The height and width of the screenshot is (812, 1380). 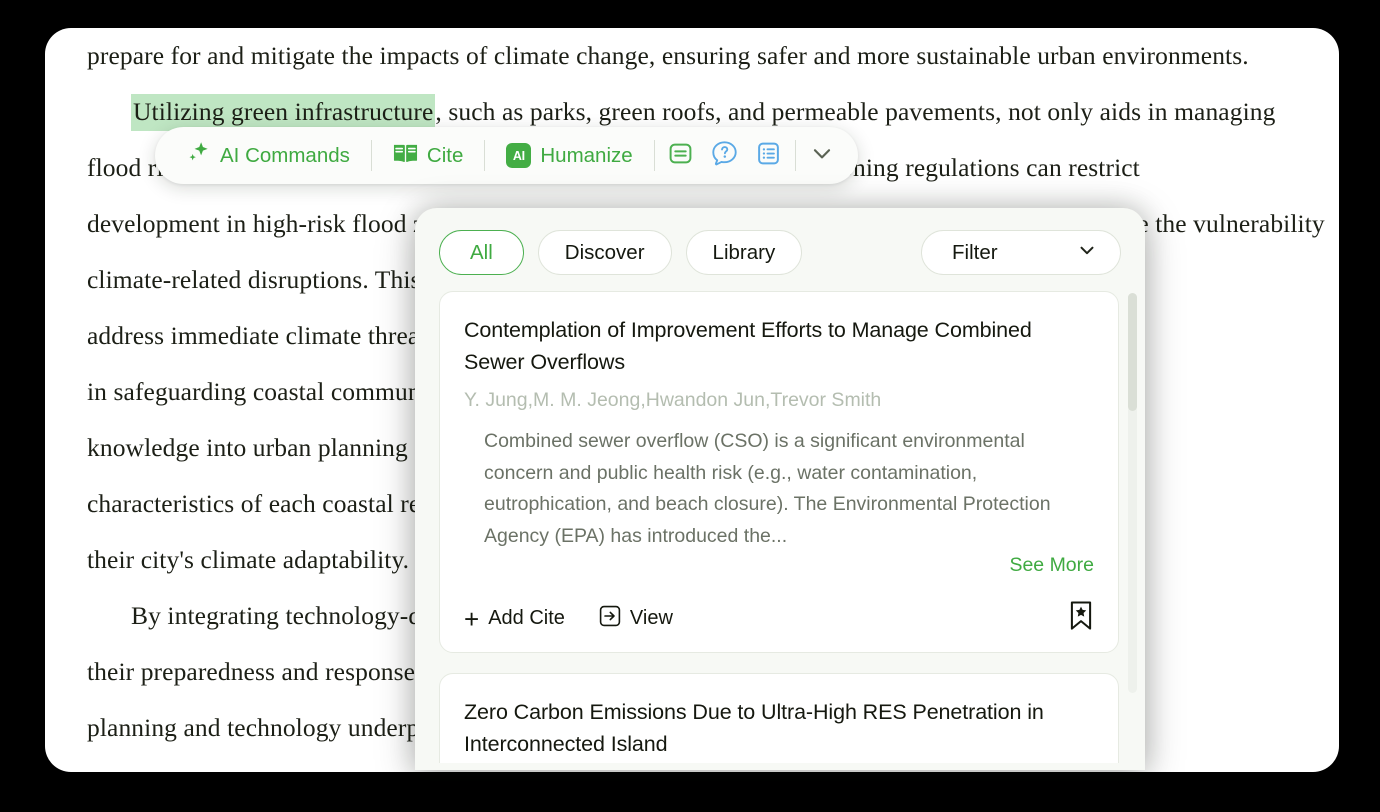 I want to click on book-icon, so click(x=405, y=156).